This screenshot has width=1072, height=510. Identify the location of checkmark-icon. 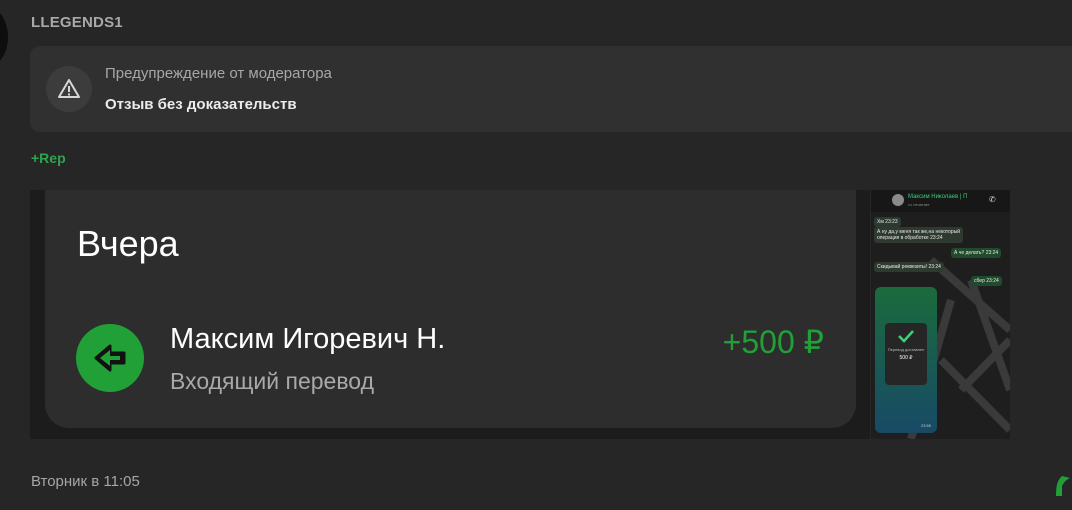
(906, 336).